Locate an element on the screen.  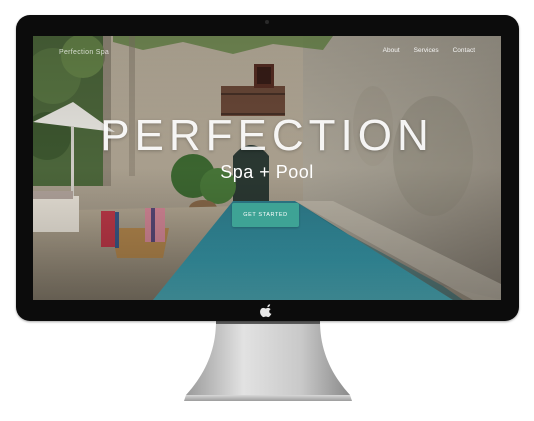
nav-link-services: Services is located at coordinates (426, 50).